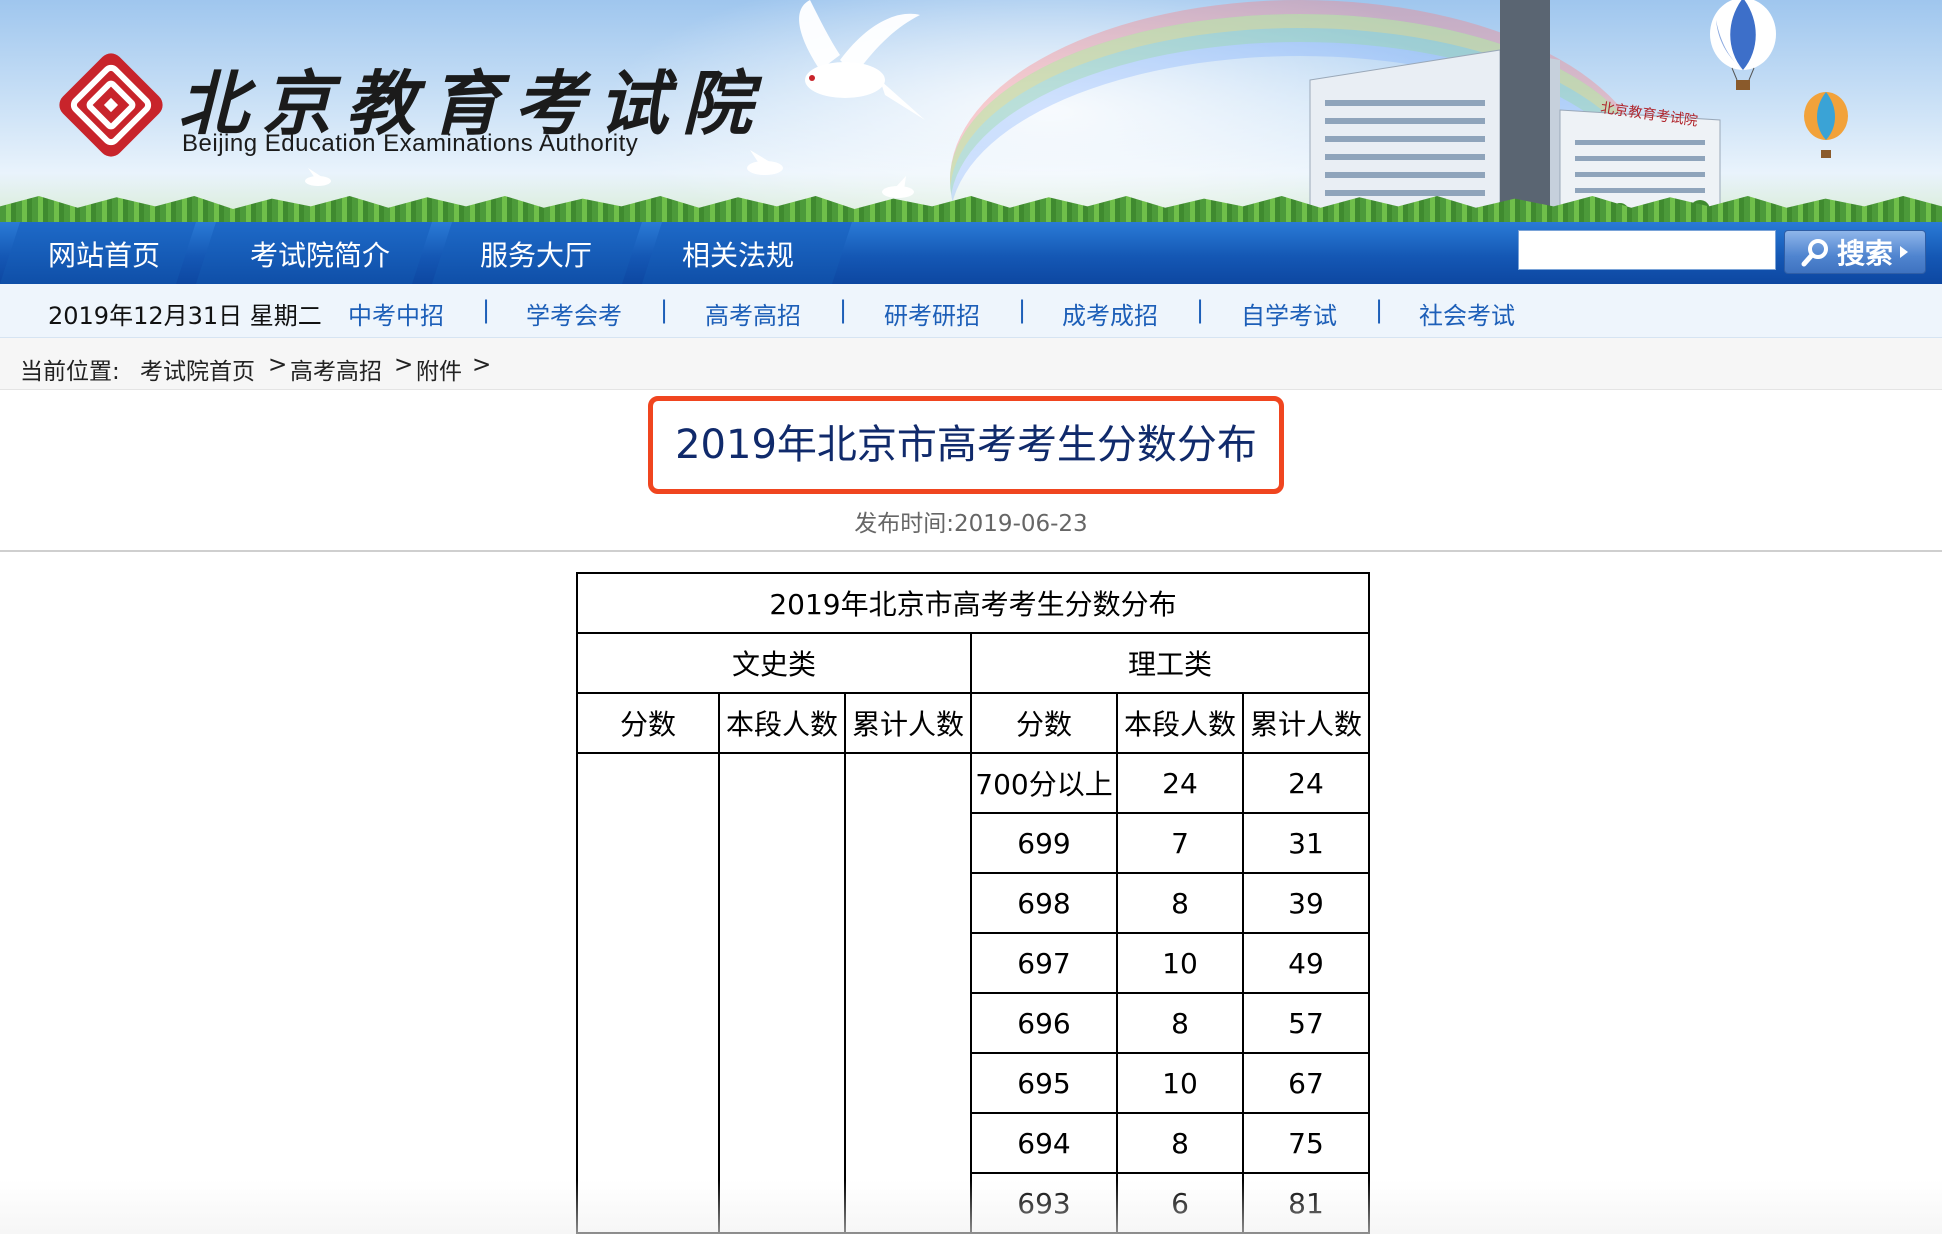 This screenshot has width=1942, height=1234. I want to click on logo-subtitle: Beijing Education Examinations Authority, so click(410, 143).